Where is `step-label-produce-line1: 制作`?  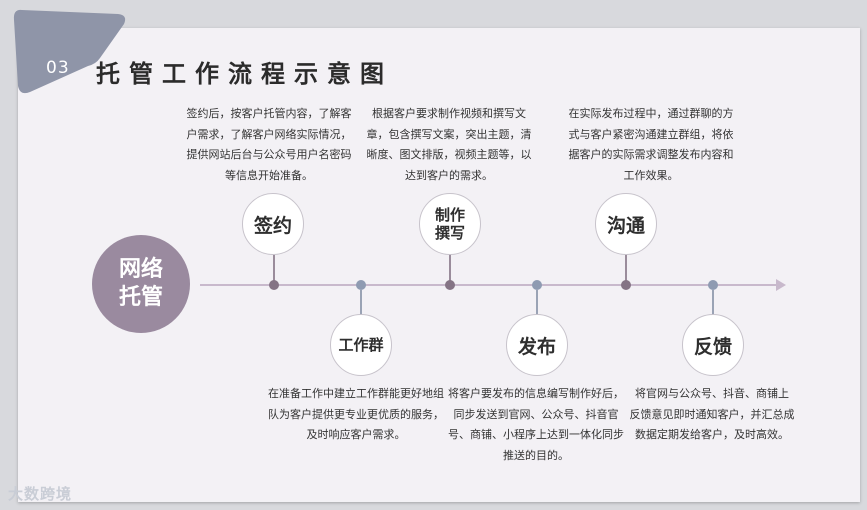 step-label-produce-line1: 制作 is located at coordinates (449, 215).